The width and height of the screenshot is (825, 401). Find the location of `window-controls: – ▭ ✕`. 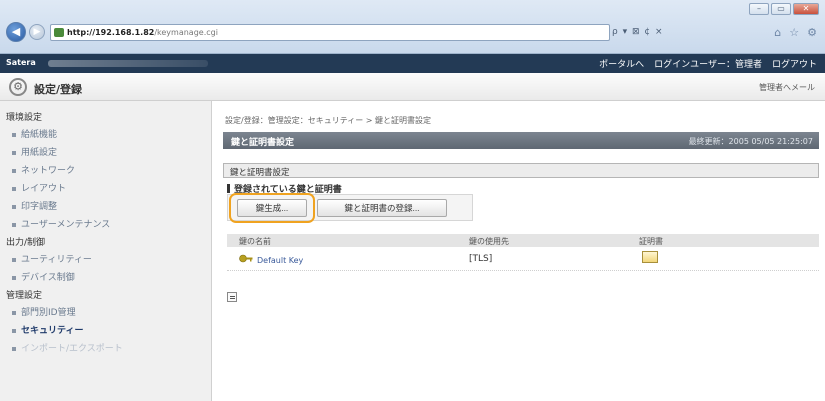

window-controls: – ▭ ✕ is located at coordinates (784, 9).